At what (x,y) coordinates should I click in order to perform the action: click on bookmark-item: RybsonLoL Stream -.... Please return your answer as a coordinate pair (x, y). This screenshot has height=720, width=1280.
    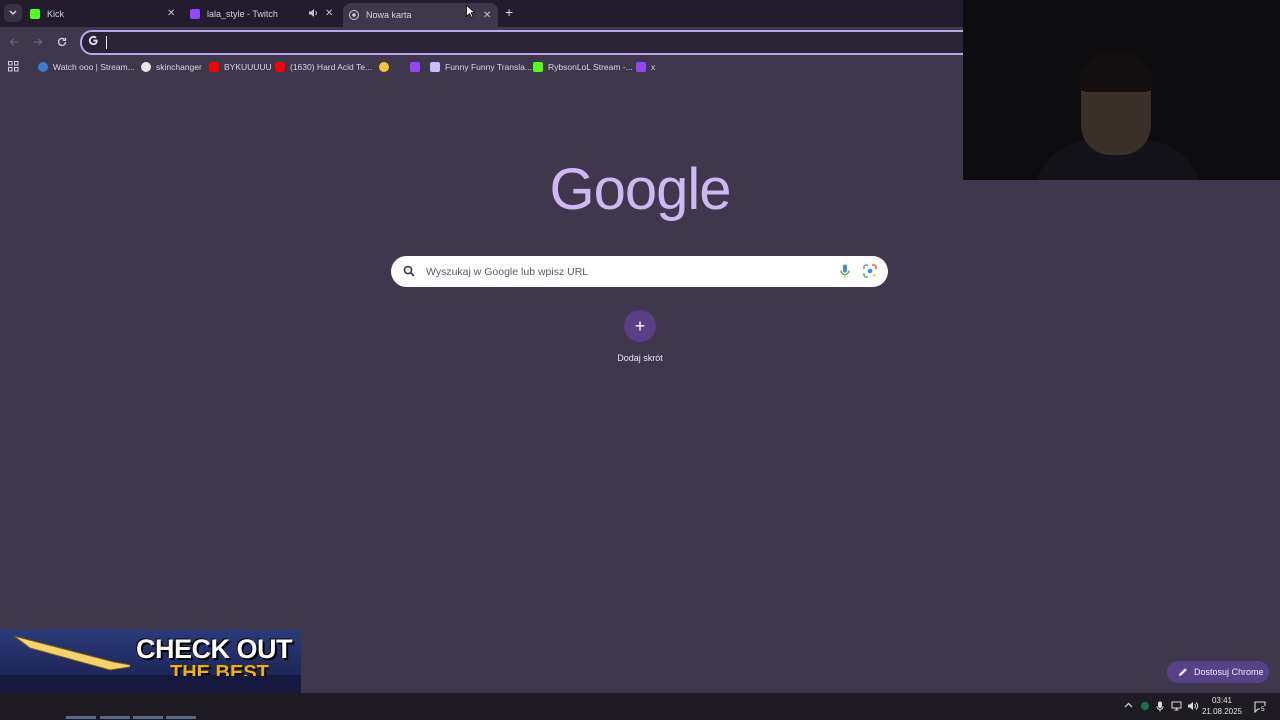
    Looking at the image, I should click on (583, 66).